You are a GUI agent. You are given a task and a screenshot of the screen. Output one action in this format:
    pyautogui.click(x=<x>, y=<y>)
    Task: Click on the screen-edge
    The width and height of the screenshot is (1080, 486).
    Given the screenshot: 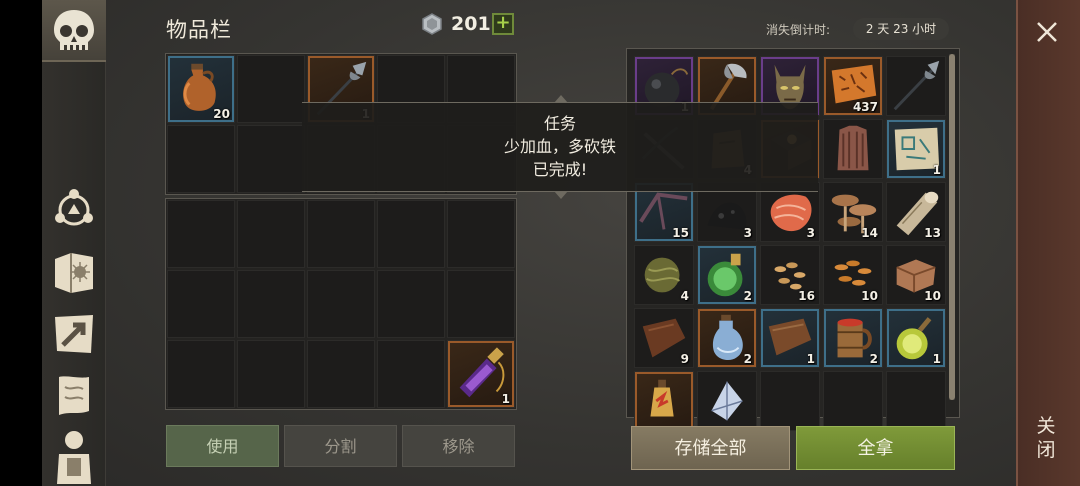 What is the action you would take?
    pyautogui.click(x=21, y=243)
    